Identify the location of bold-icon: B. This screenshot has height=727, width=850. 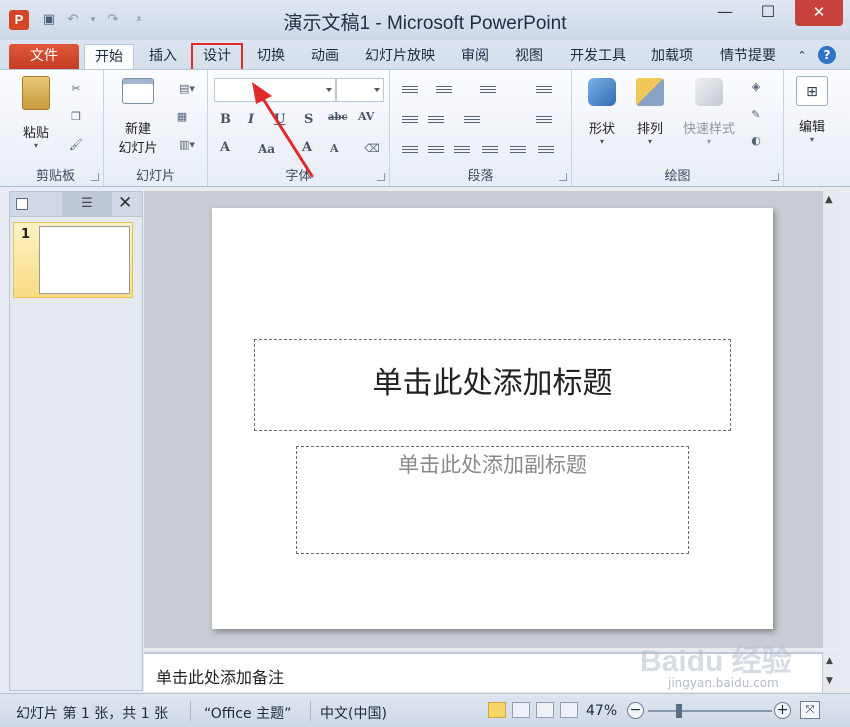
(225, 119).